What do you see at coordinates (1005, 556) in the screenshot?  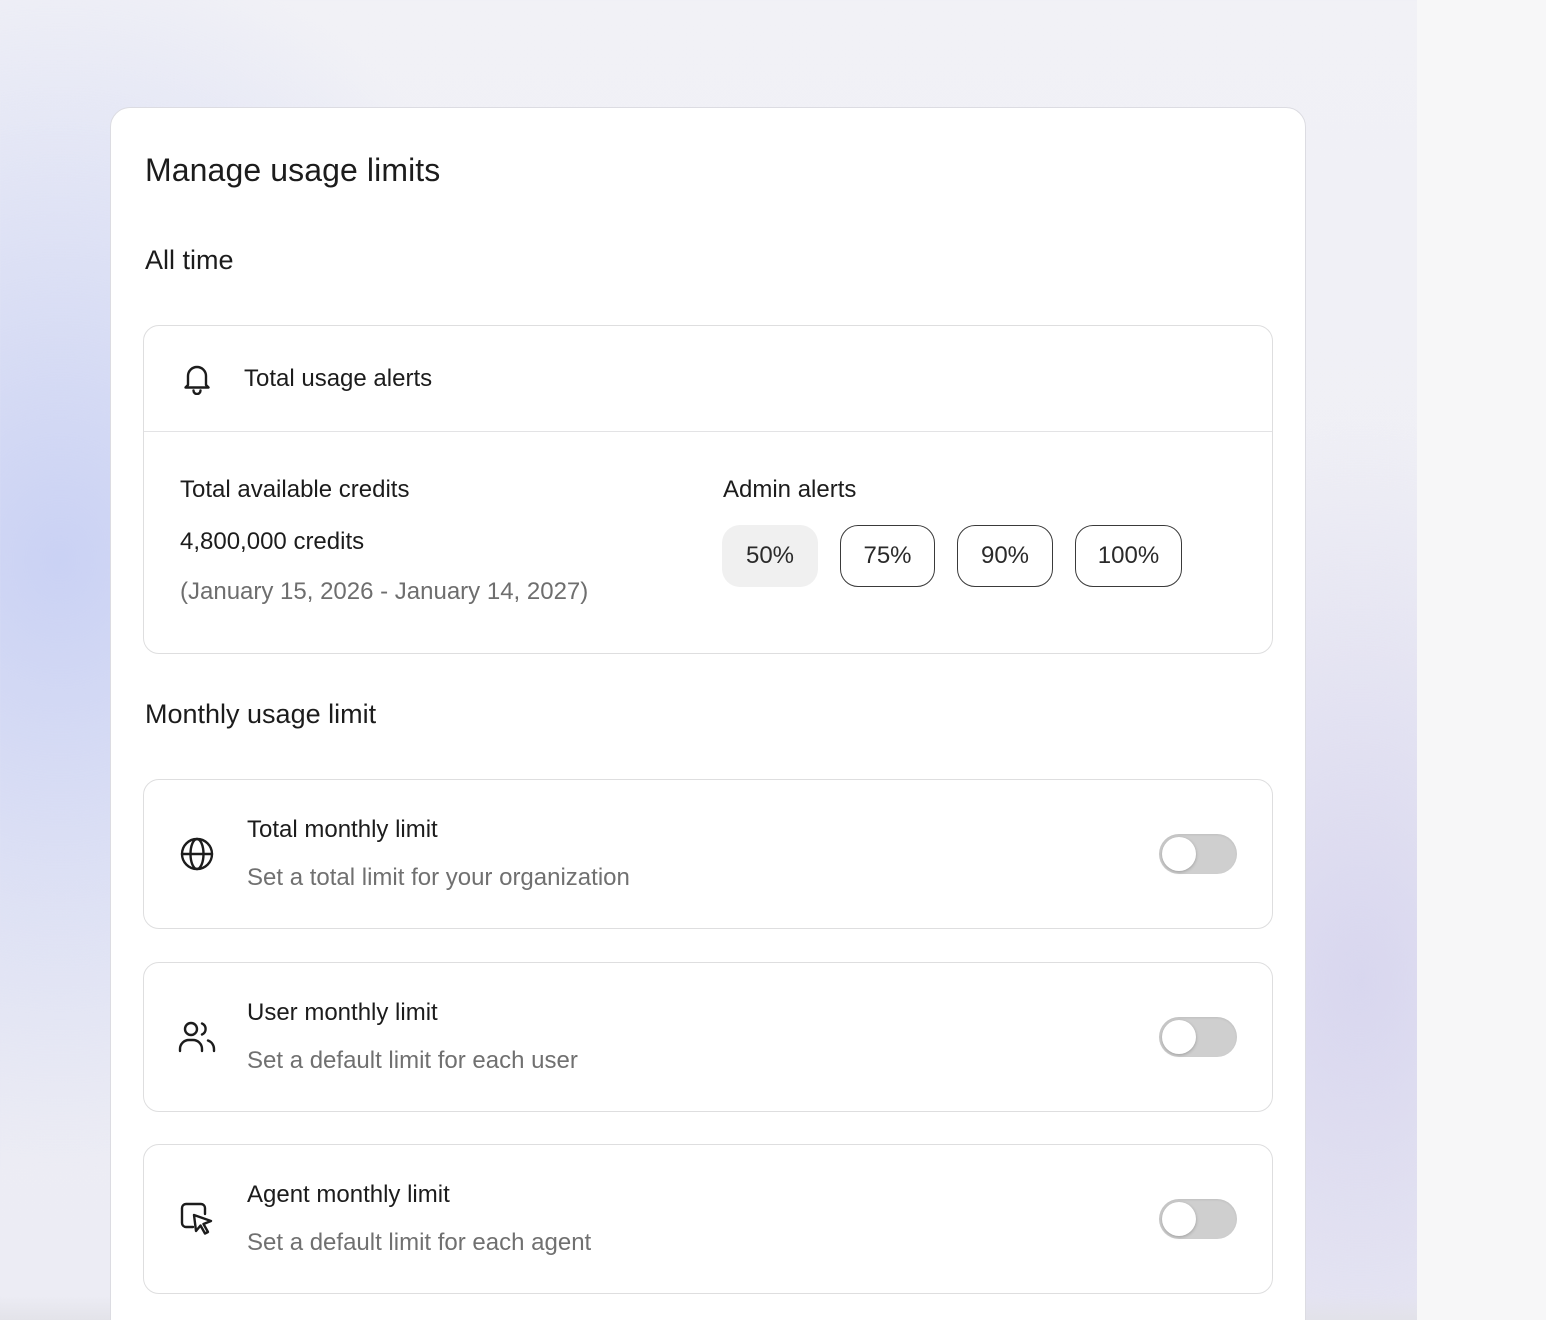 I see `alert-chip-90: 90%` at bounding box center [1005, 556].